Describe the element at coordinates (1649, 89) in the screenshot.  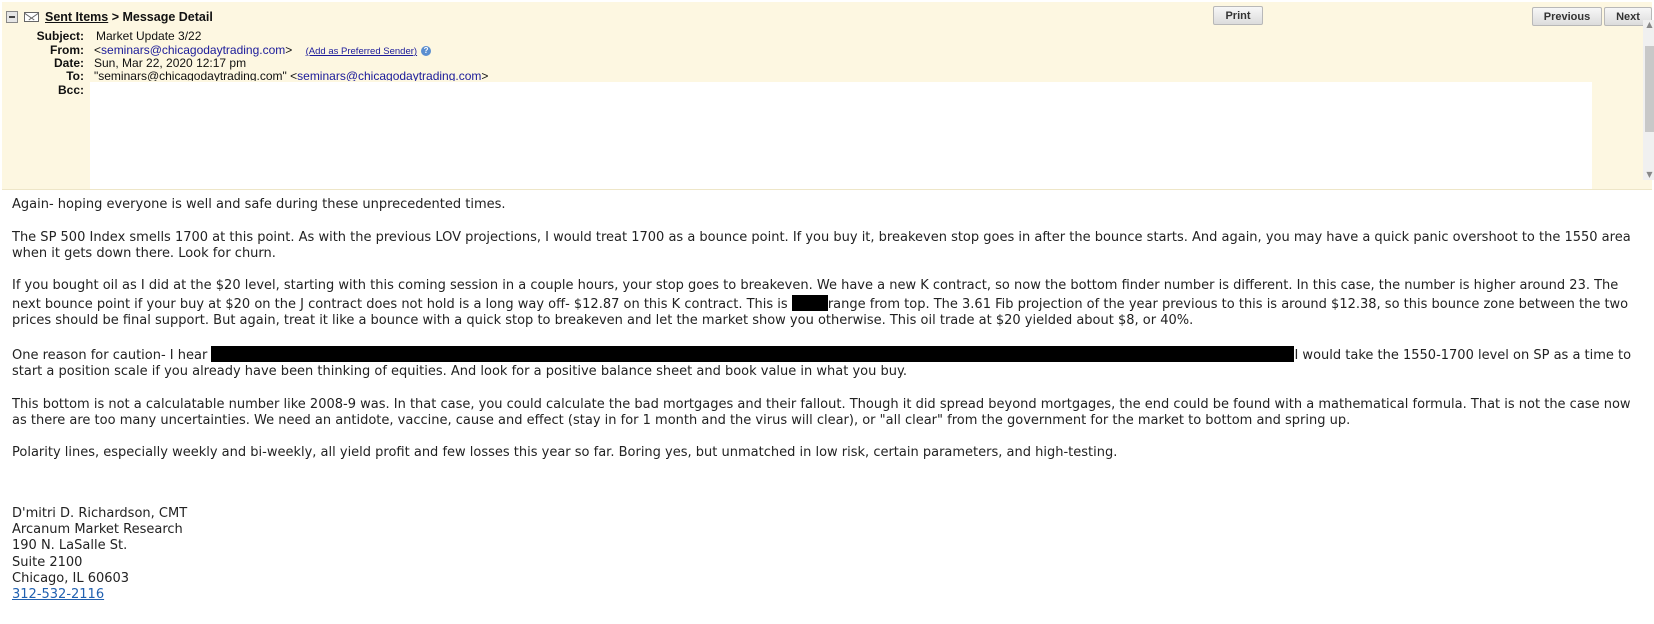
I see `scroll-thumb` at that location.